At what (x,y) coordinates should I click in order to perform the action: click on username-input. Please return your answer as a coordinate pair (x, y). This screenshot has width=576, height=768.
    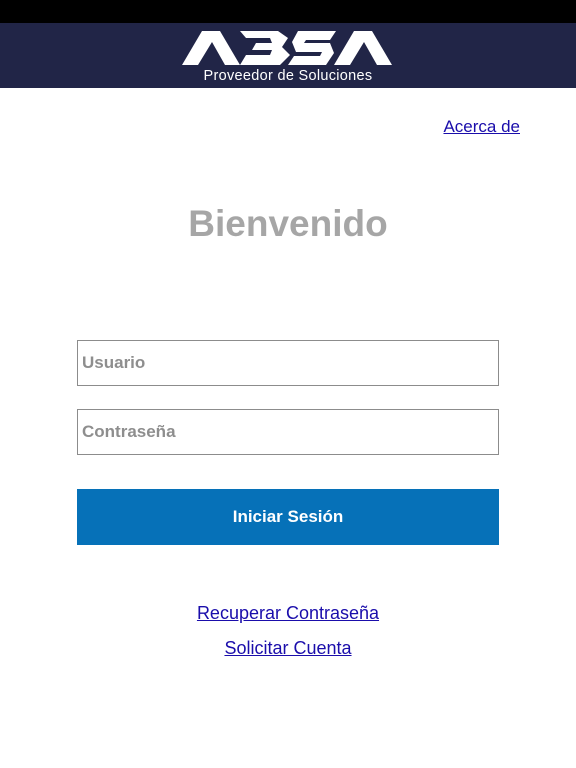
    Looking at the image, I should click on (288, 363).